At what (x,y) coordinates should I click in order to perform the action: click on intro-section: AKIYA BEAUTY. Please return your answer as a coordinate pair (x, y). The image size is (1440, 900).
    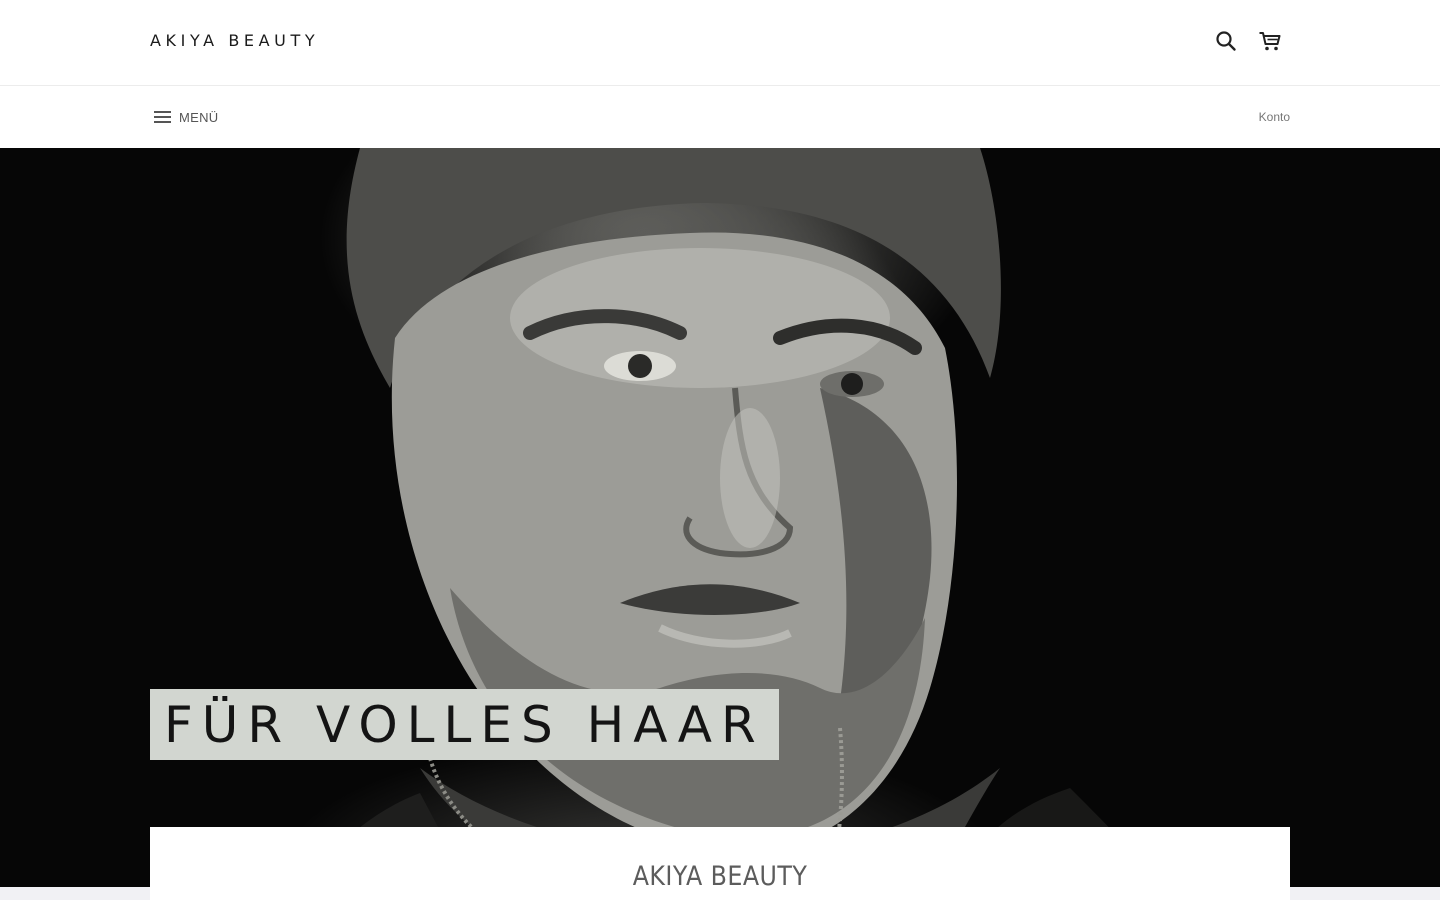
    Looking at the image, I should click on (720, 863).